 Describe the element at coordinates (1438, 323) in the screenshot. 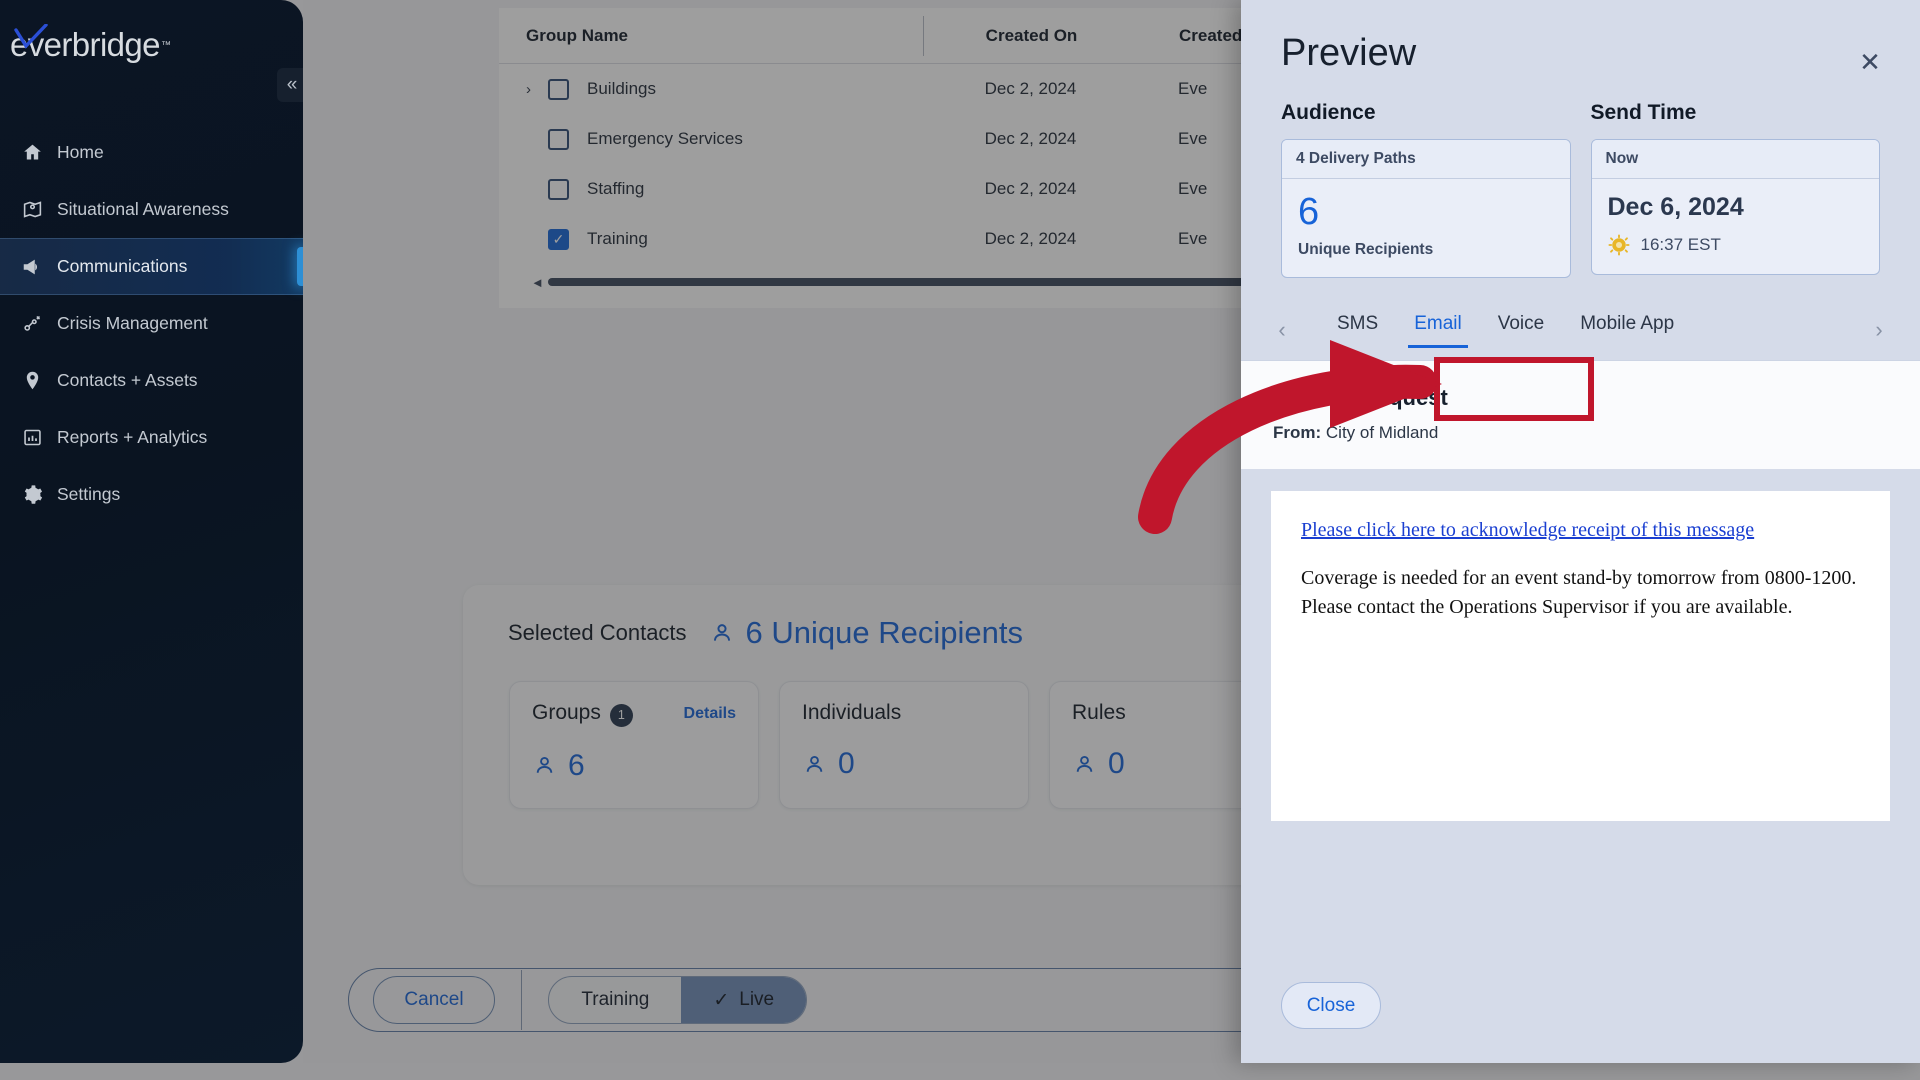

I see `tab-email-label: Email` at that location.